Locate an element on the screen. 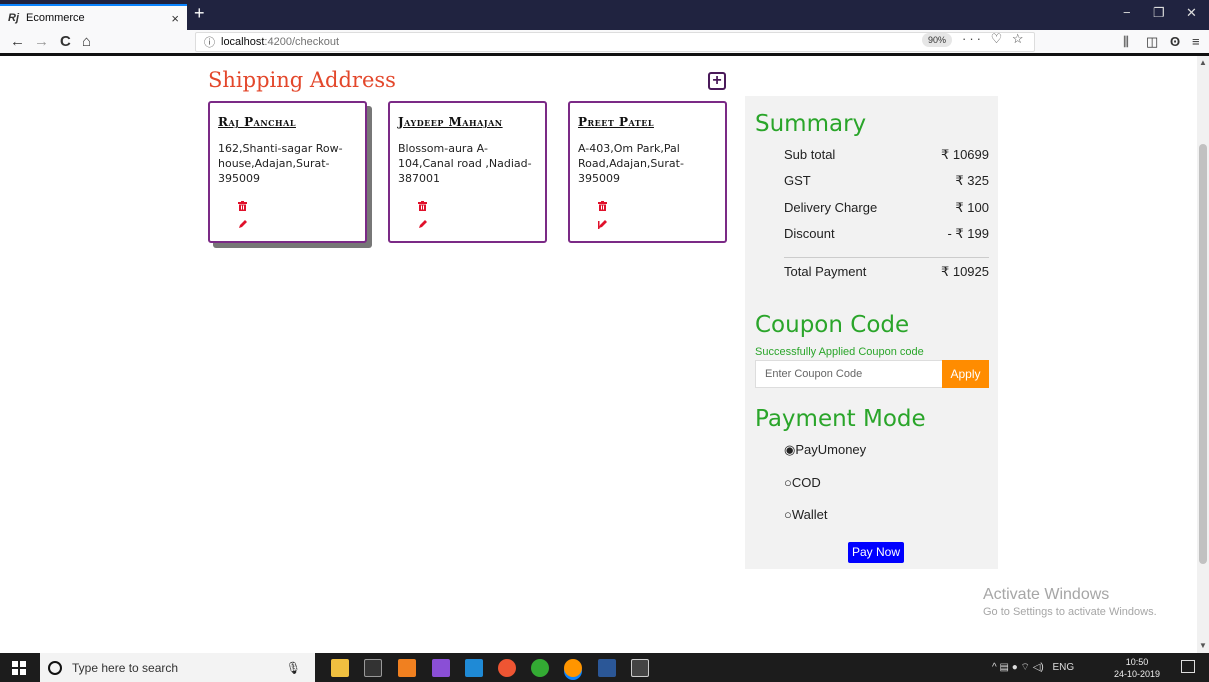 The height and width of the screenshot is (682, 1209). radio-selected-icon: ◉ is located at coordinates (790, 449).